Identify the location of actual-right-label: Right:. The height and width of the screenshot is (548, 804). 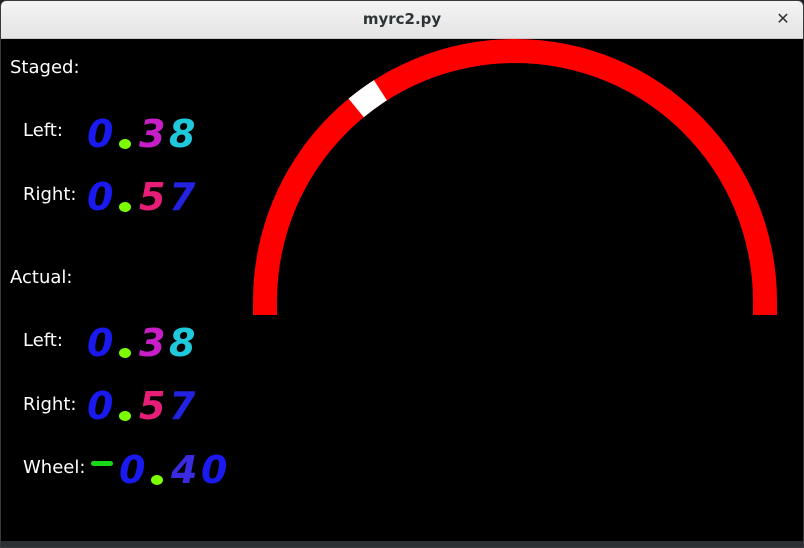
(50, 404).